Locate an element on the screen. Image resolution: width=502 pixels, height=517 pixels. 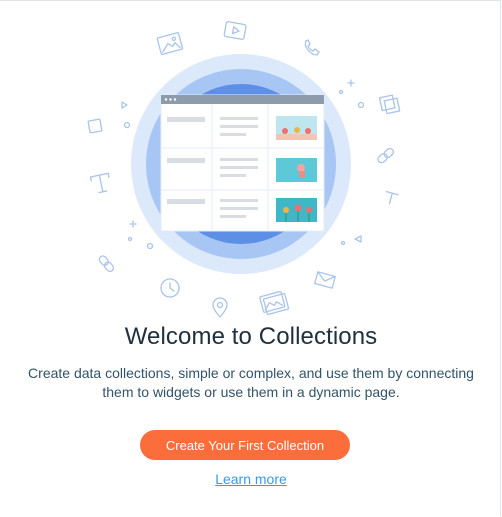
create-first-collection-button: Create Your First Collection is located at coordinates (245, 445).